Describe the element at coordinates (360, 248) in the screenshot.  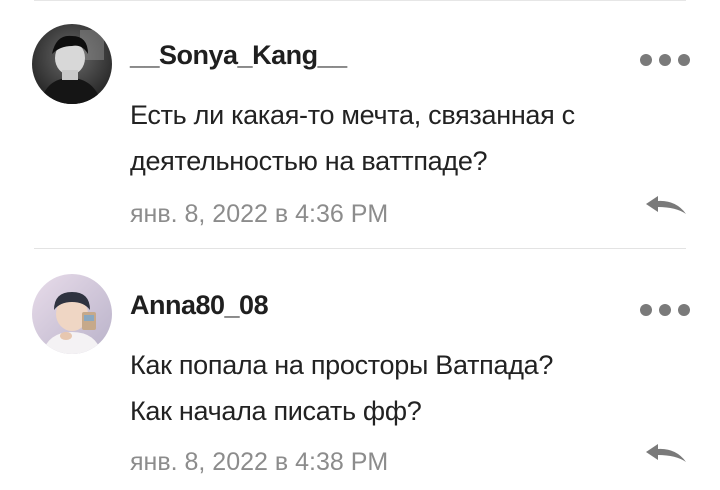
I see `comment-divider` at that location.